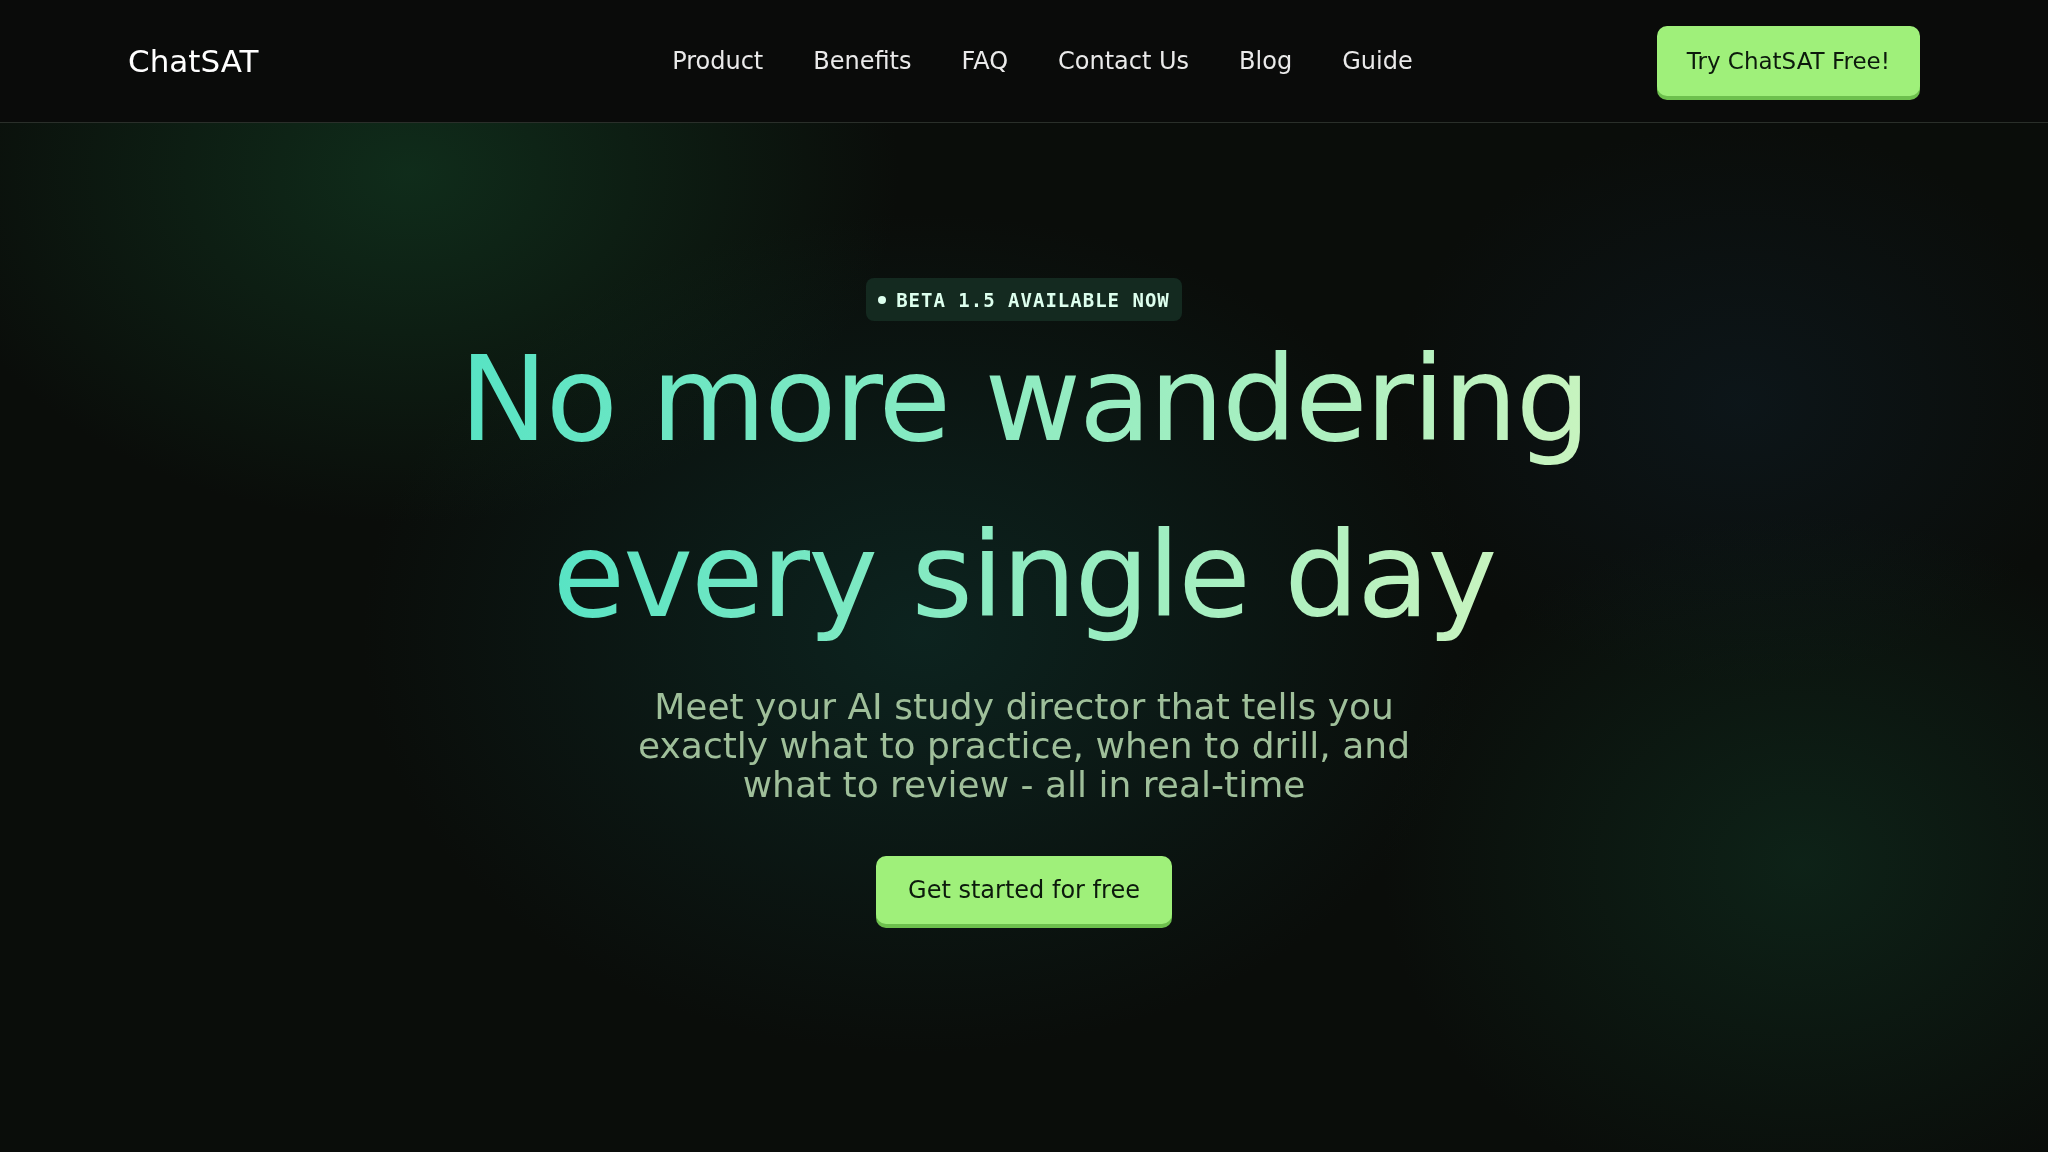  I want to click on logo: ChatSAT, so click(263, 61).